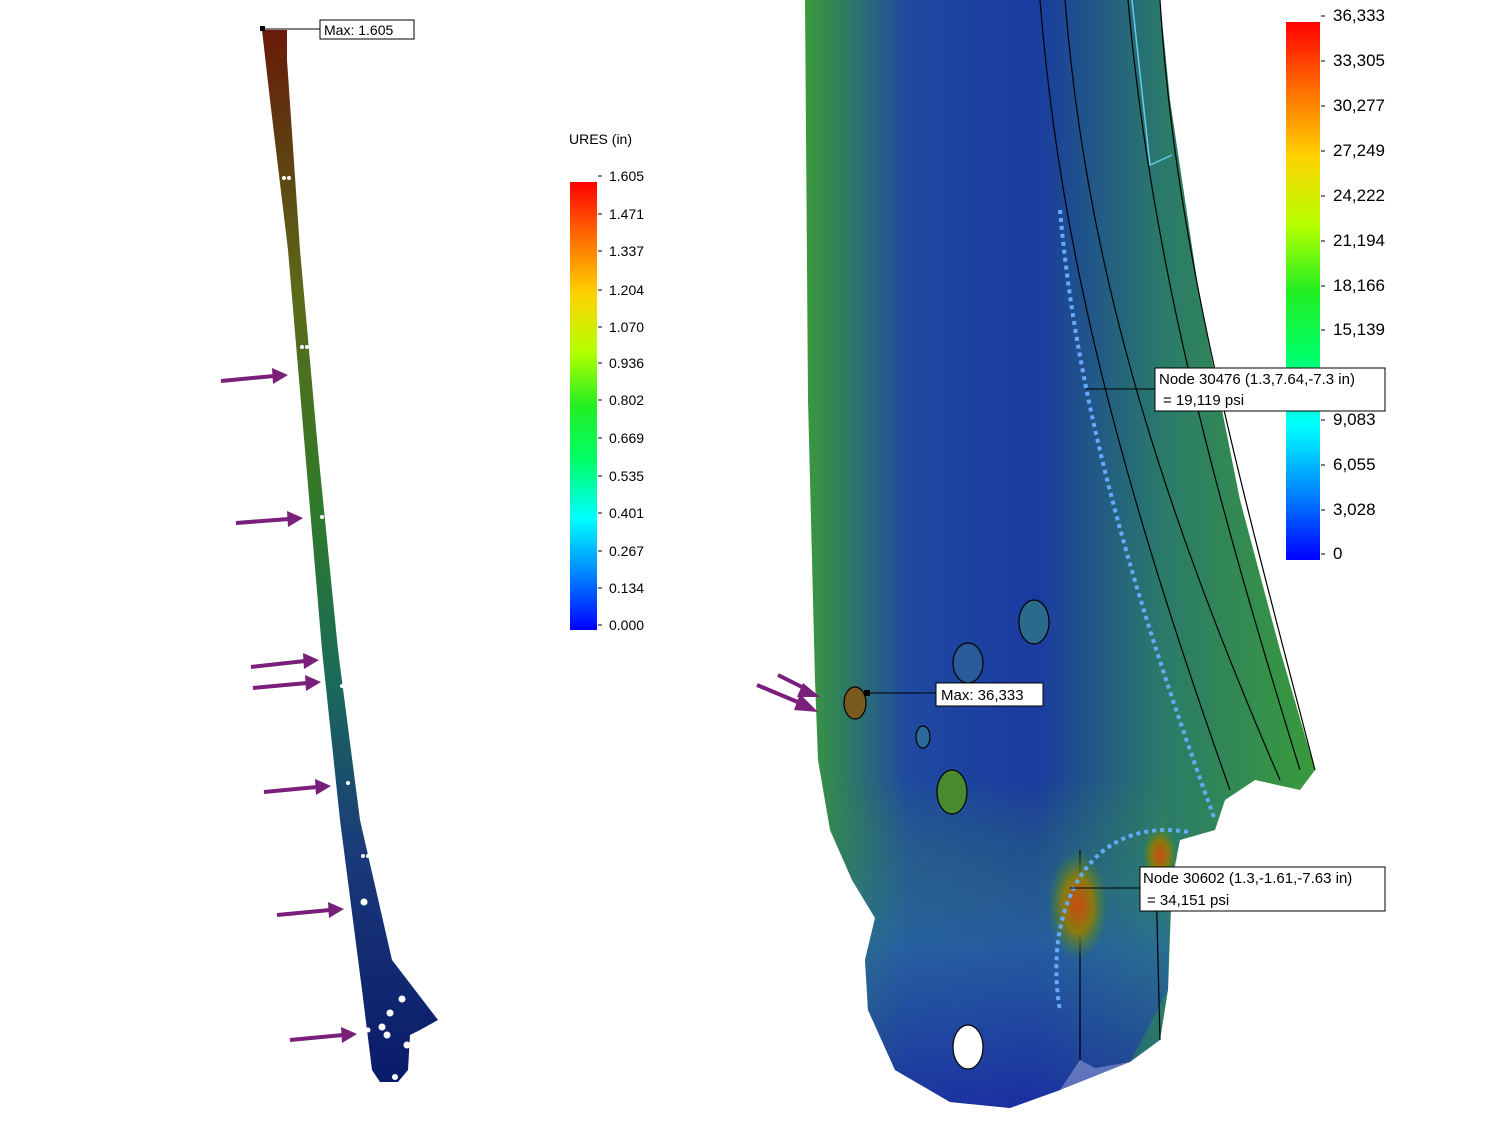 The height and width of the screenshot is (1125, 1500). What do you see at coordinates (1359, 329) in the screenshot?
I see `legend-tick-label: 15,139` at bounding box center [1359, 329].